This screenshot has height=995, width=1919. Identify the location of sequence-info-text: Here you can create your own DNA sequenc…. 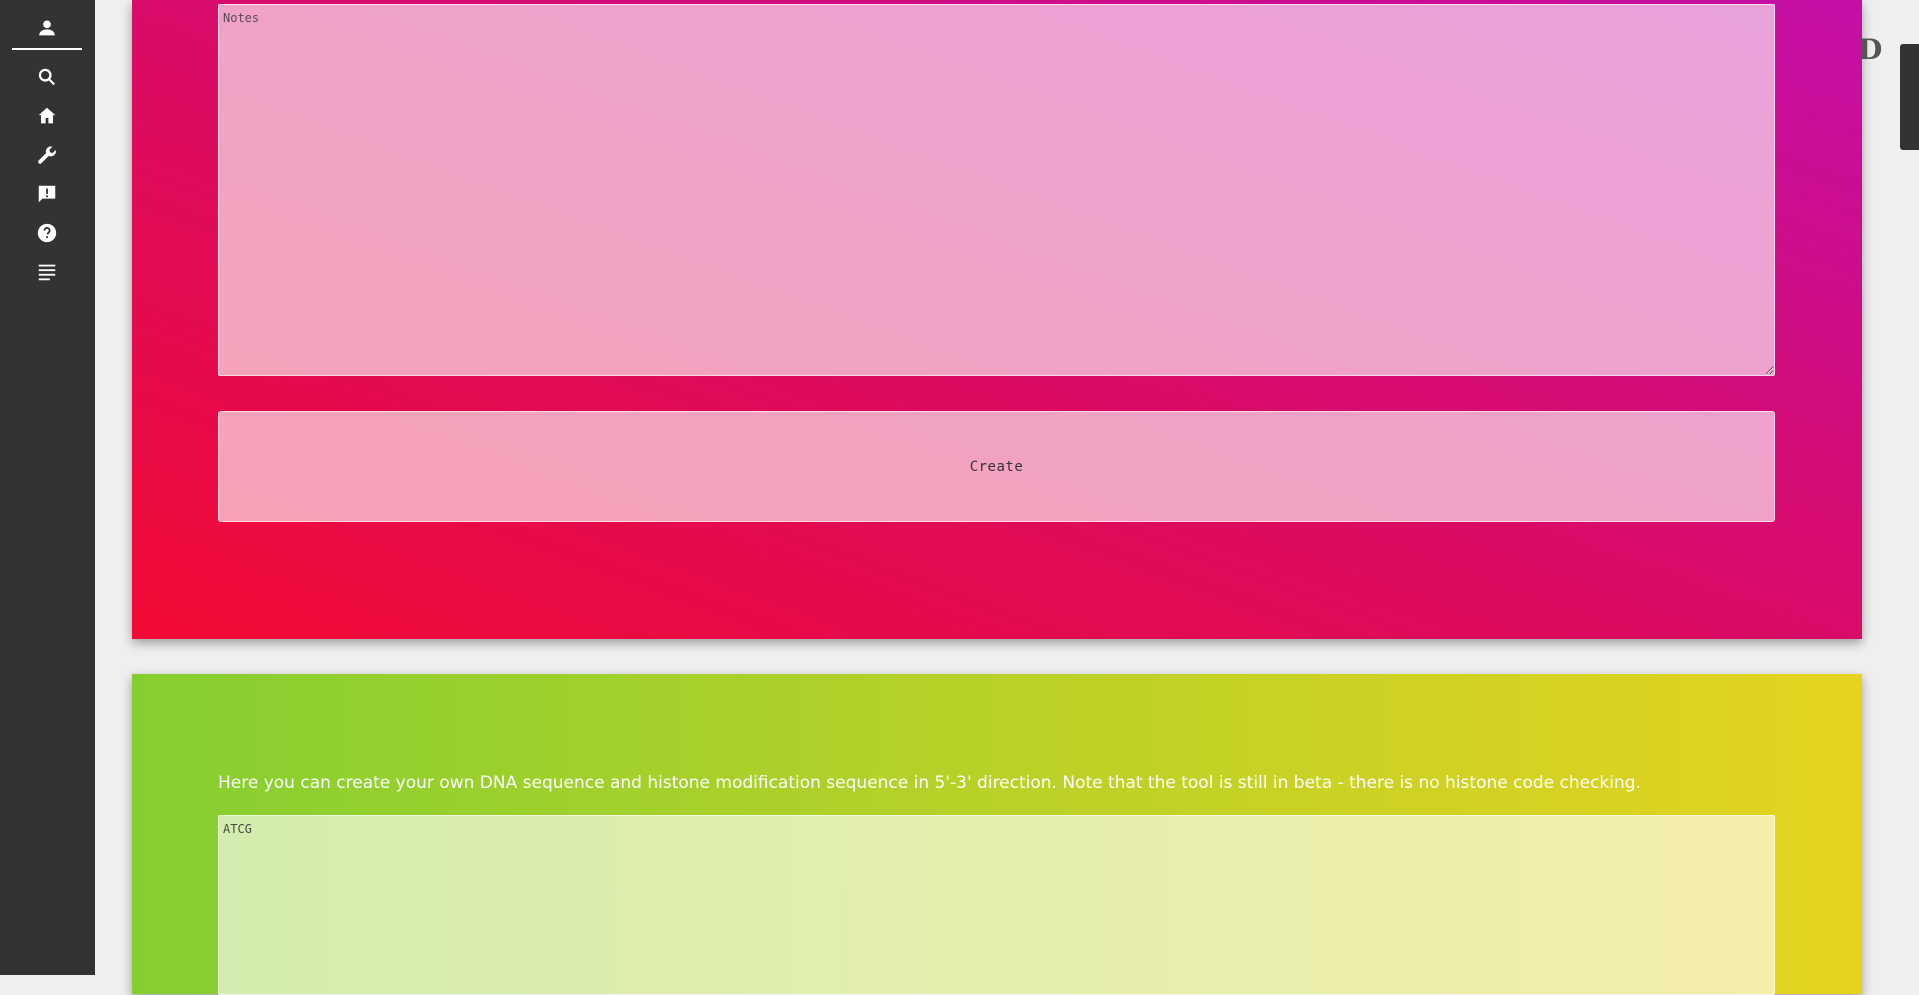
(1018, 783).